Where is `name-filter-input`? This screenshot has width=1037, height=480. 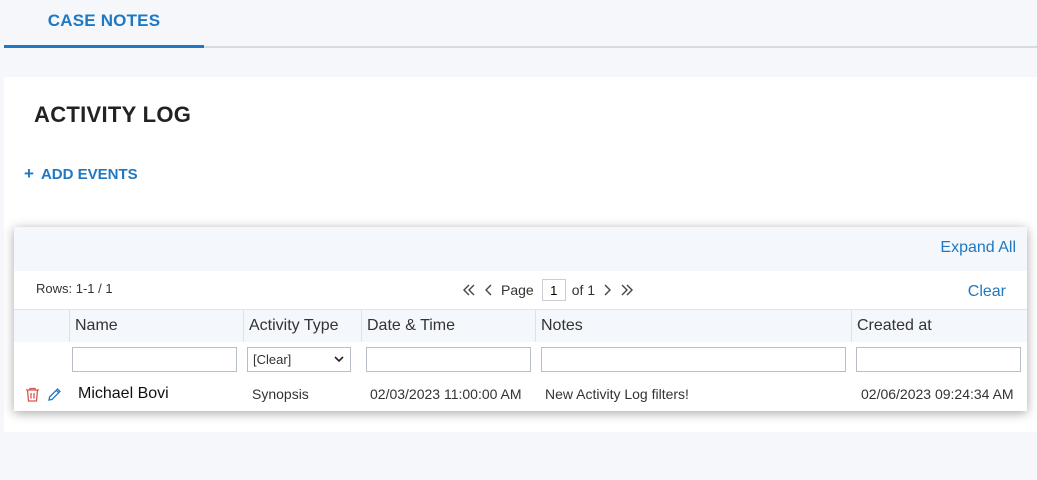 name-filter-input is located at coordinates (154, 359).